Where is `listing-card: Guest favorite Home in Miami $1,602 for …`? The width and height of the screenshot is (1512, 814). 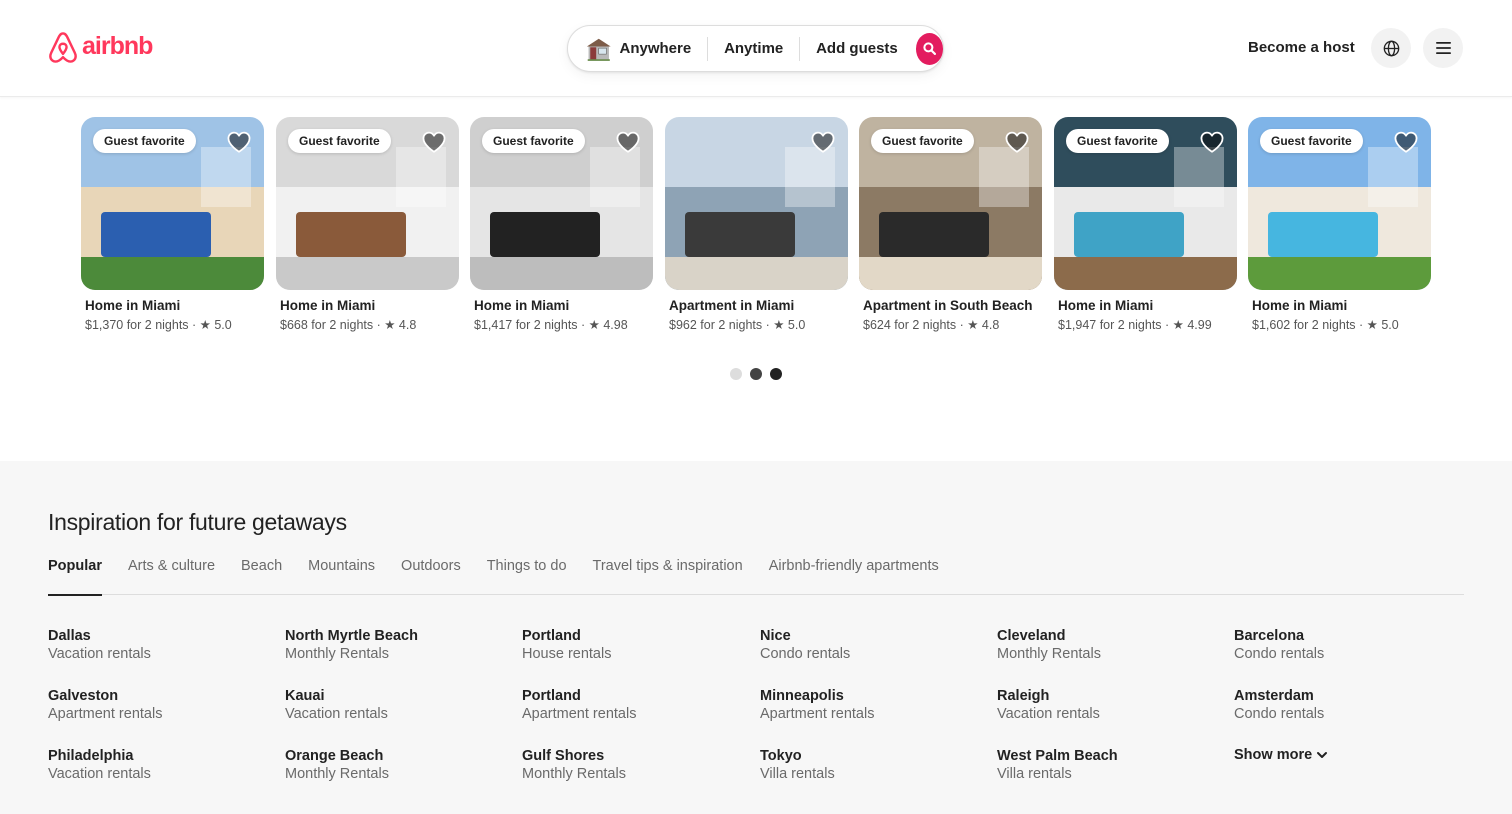
listing-card: Guest favorite Home in Miami $1,602 for … is located at coordinates (1339, 224).